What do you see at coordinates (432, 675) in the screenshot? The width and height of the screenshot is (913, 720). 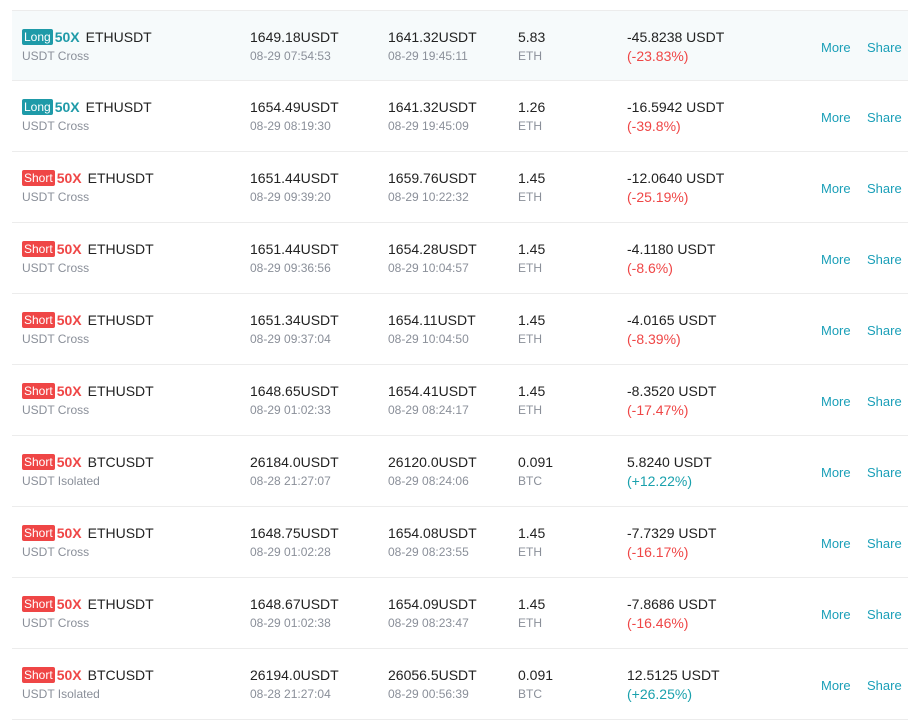 I see `close-price: 26056.5USDT` at bounding box center [432, 675].